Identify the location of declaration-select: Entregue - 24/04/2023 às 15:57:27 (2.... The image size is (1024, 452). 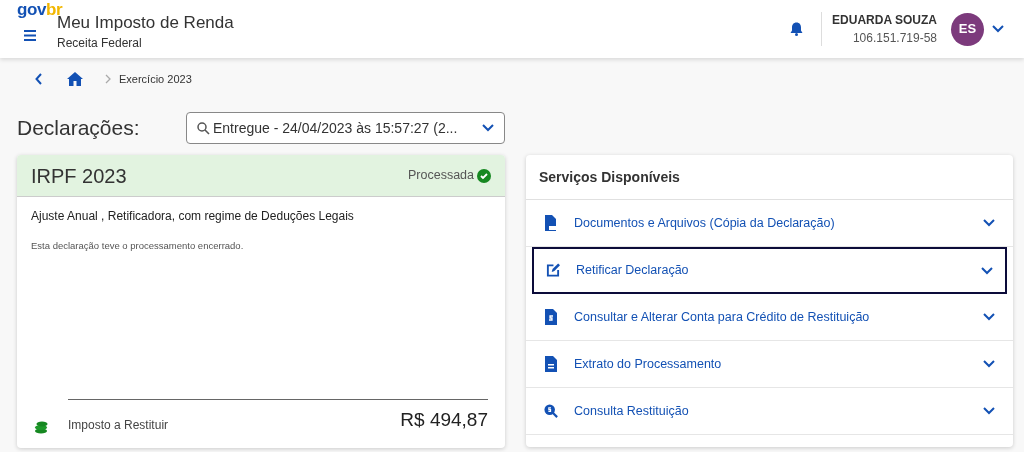
(345, 128).